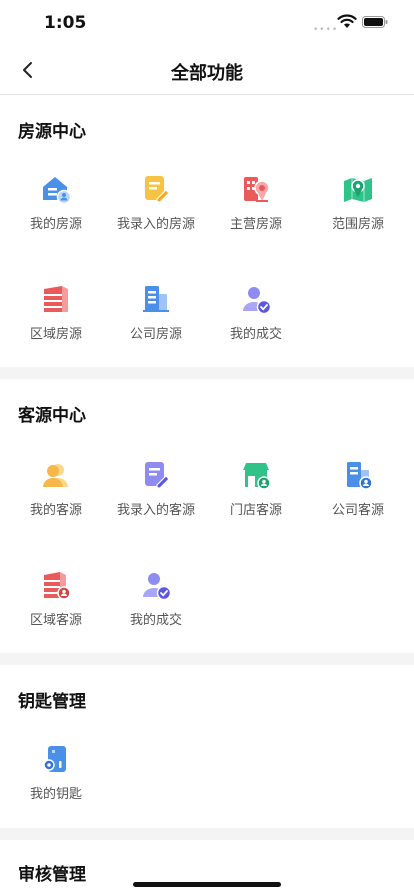 The image size is (414, 896). Describe the element at coordinates (52, 416) in the screenshot. I see `section-title: 客源中心` at that location.